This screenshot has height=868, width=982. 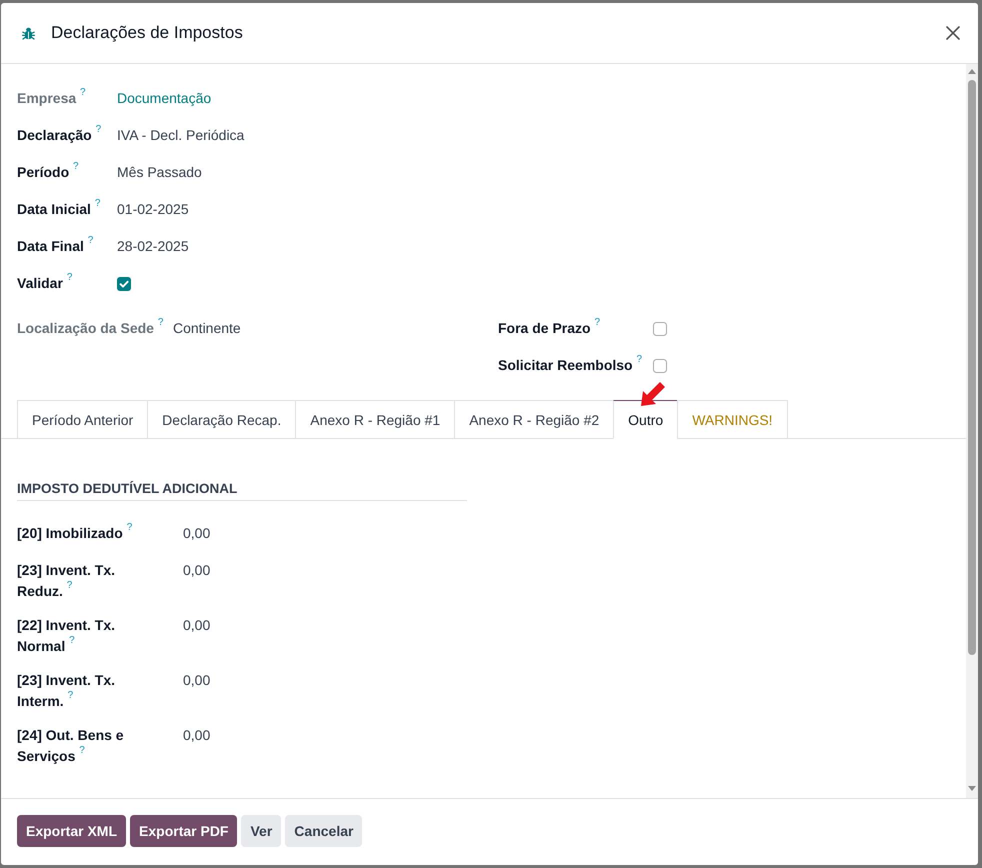 What do you see at coordinates (207, 328) in the screenshot?
I see `field-value: Continente` at bounding box center [207, 328].